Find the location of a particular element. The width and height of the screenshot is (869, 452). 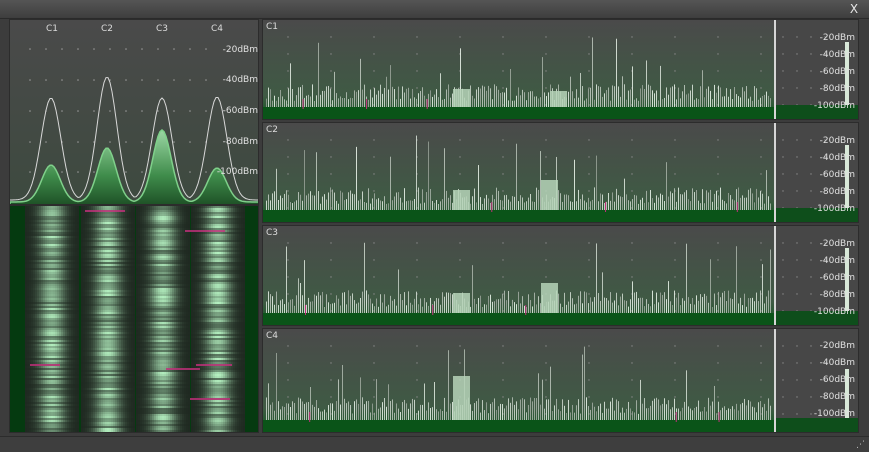

channel-row-label: C2 is located at coordinates (272, 130).